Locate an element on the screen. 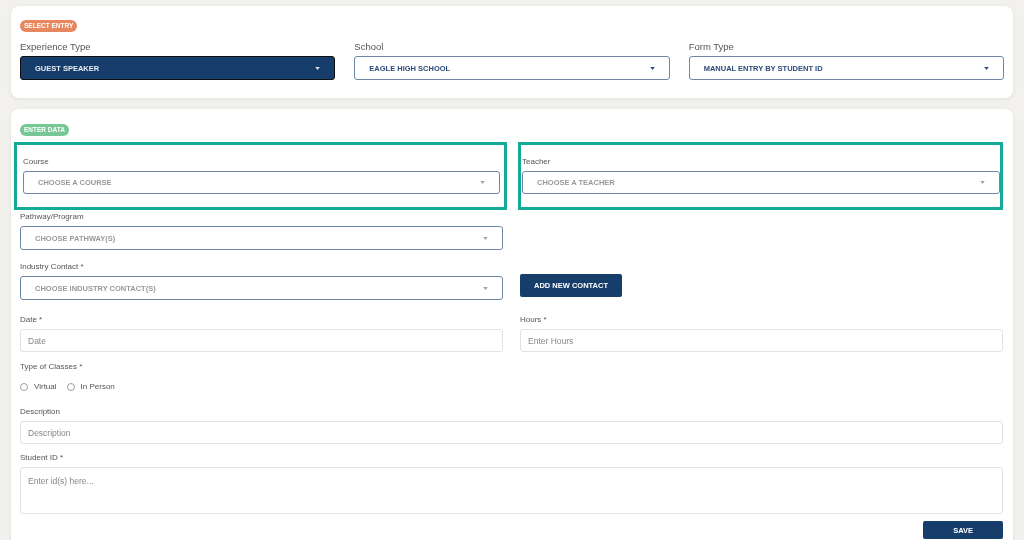 The height and width of the screenshot is (540, 1024). field-label: Teacher is located at coordinates (536, 162).